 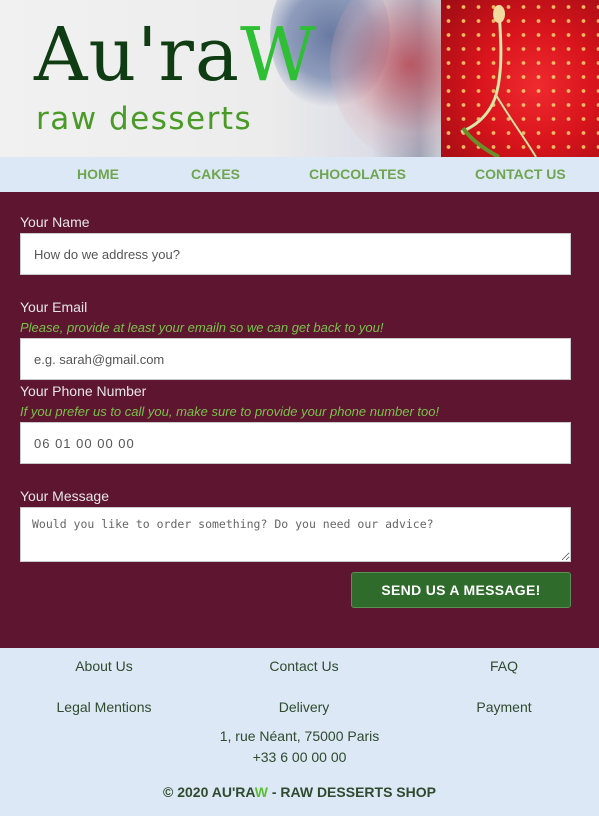 I want to click on strawberry-stem-graphic, so click(x=498, y=81).